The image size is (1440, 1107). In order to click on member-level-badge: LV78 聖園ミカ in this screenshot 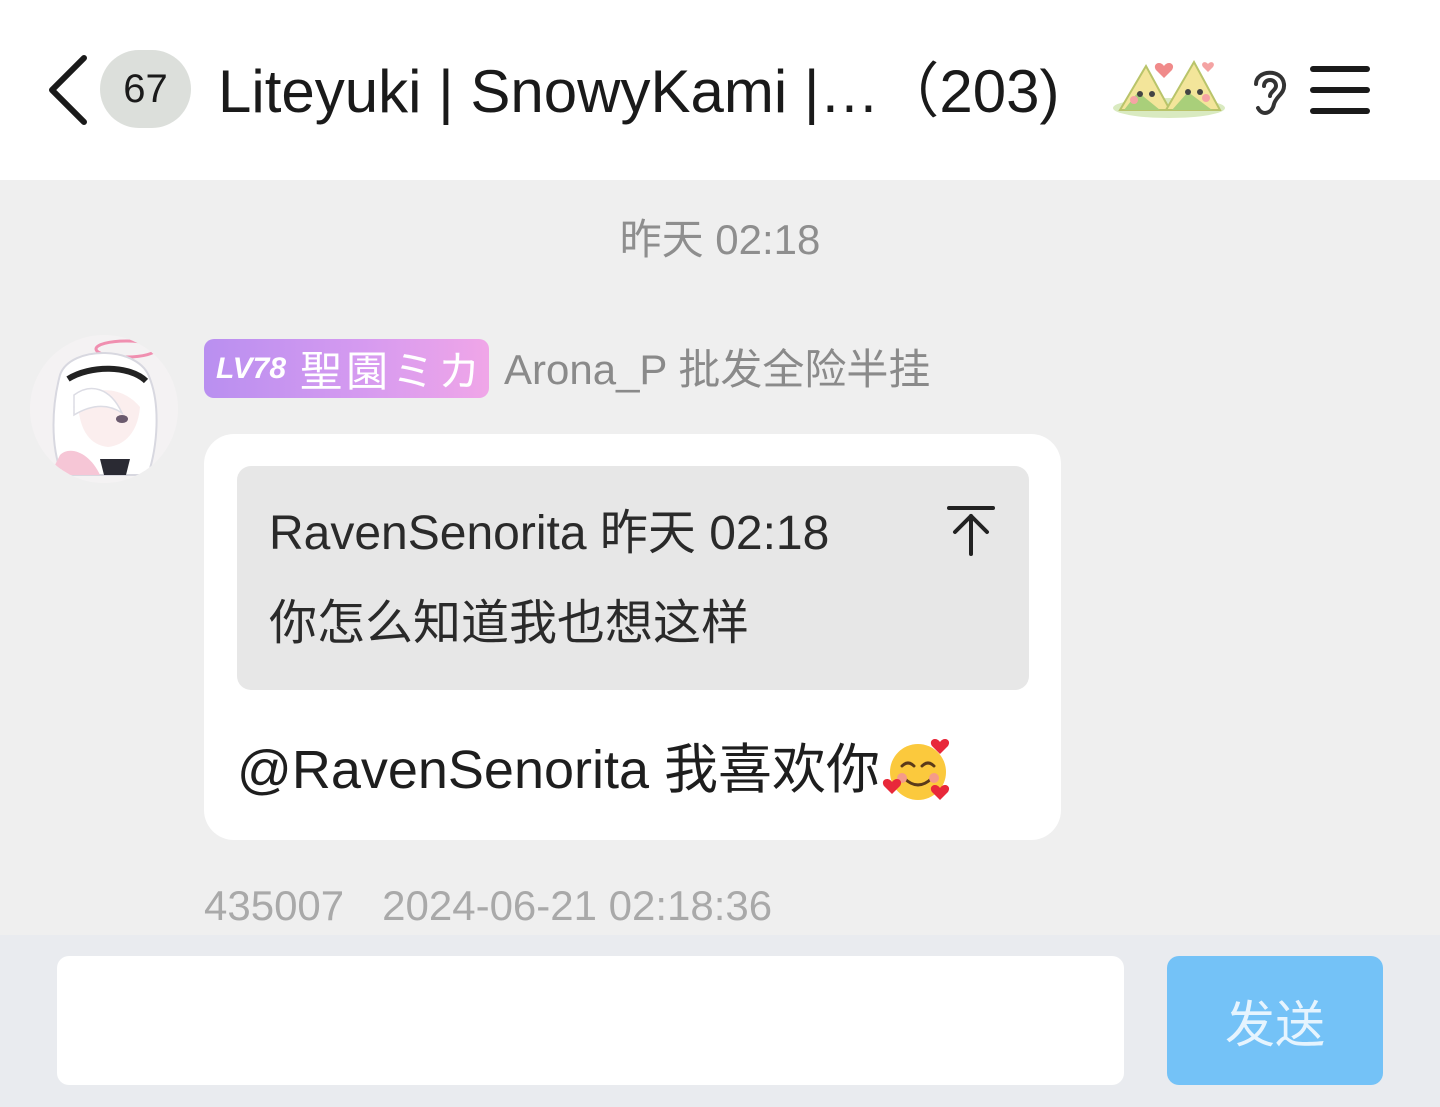, I will do `click(346, 368)`.